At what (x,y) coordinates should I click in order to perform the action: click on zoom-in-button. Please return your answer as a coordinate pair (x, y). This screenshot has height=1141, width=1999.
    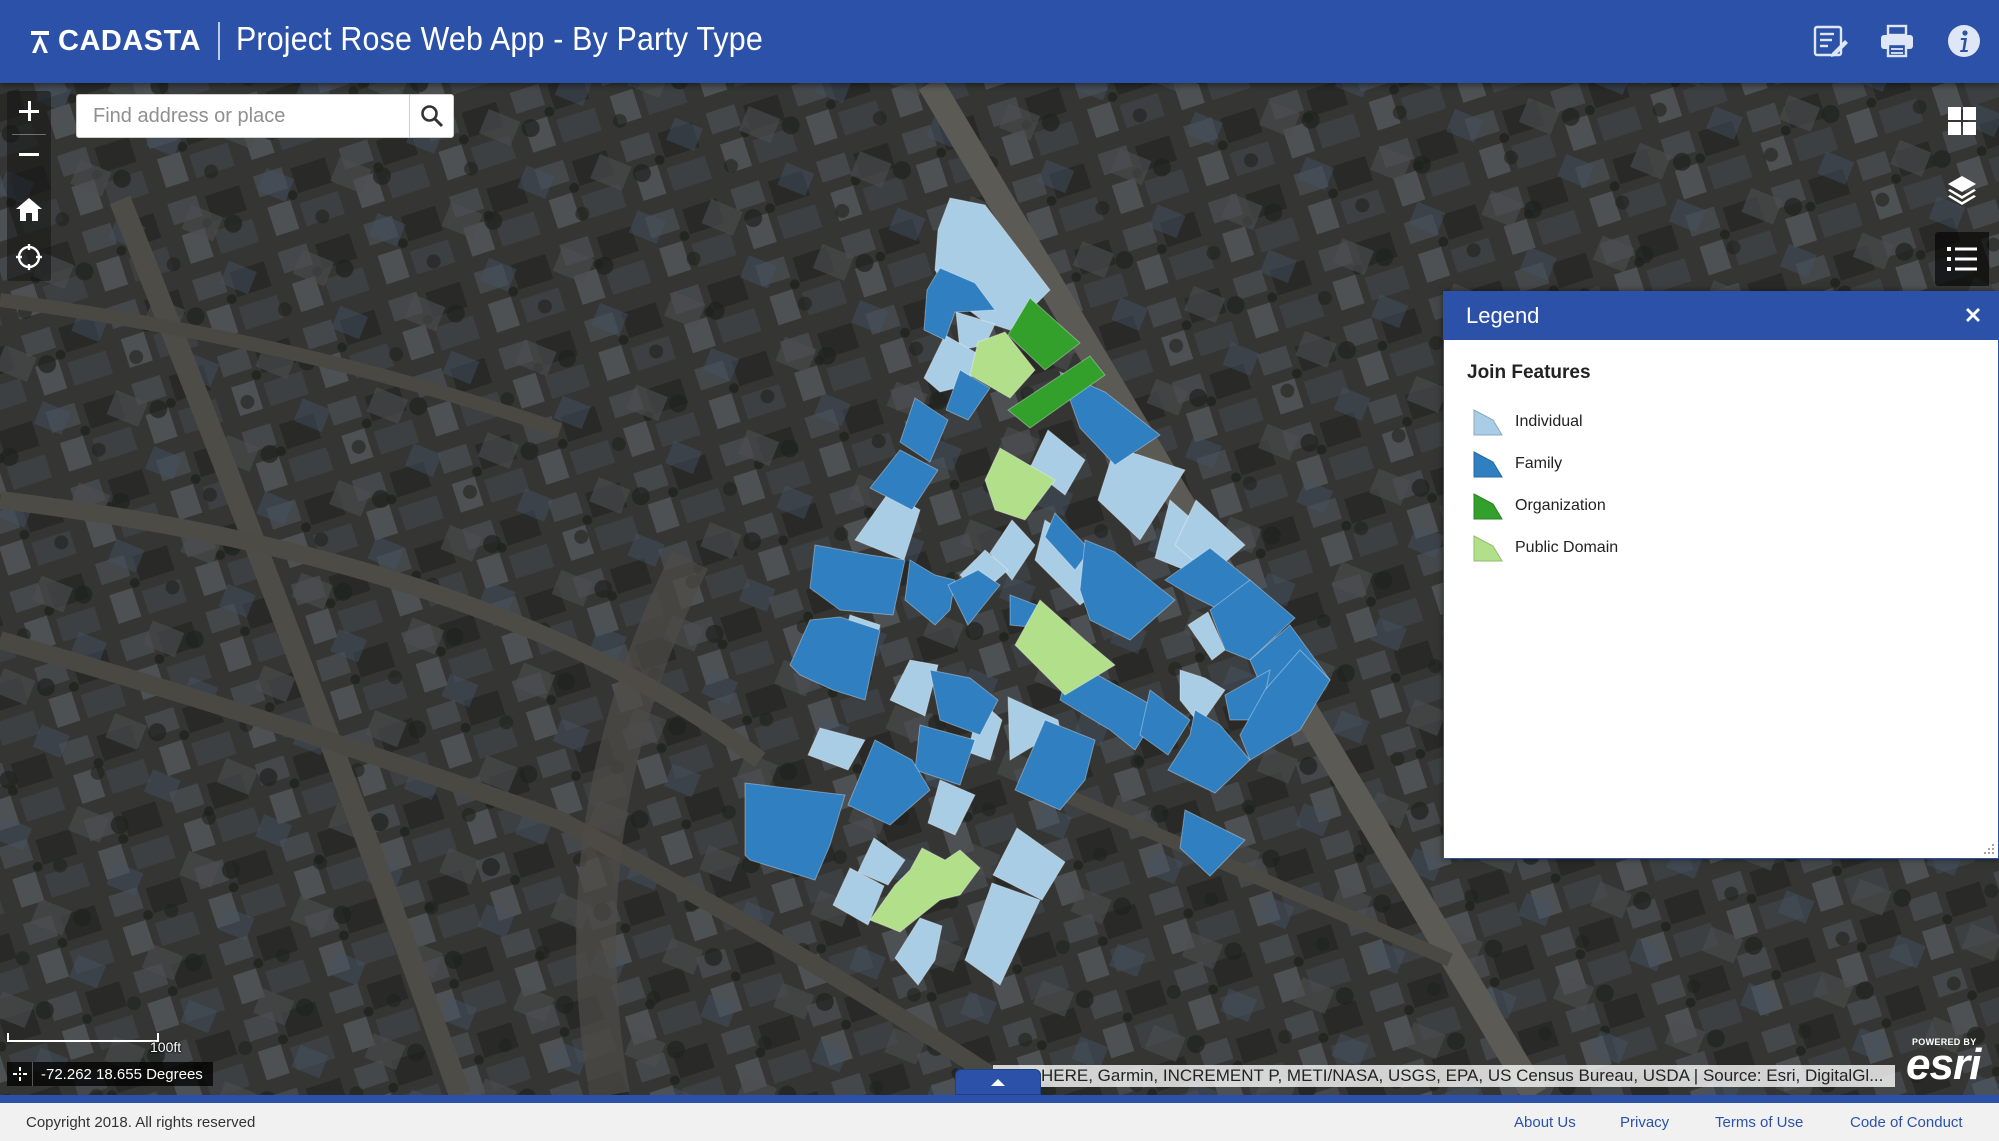
    Looking at the image, I should click on (29, 111).